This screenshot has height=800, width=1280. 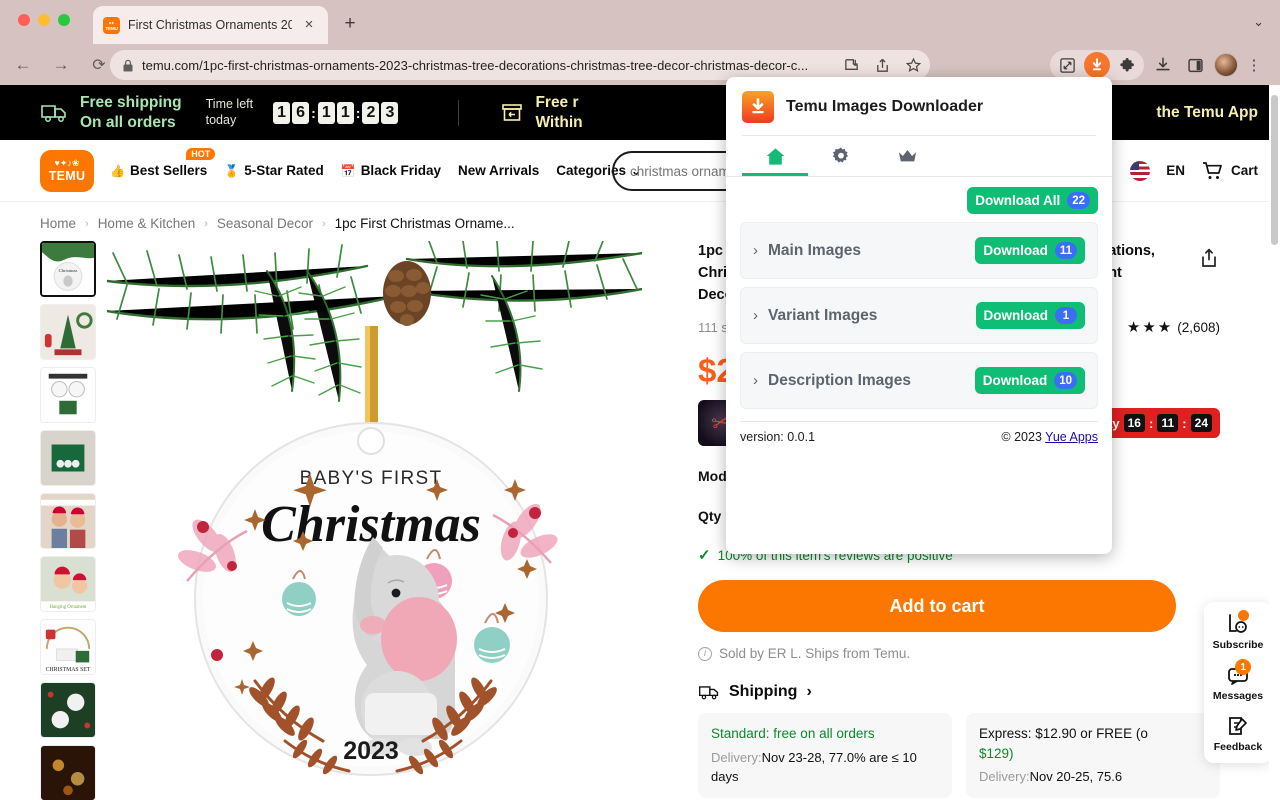 I want to click on popup-tab-premium, so click(x=907, y=156).